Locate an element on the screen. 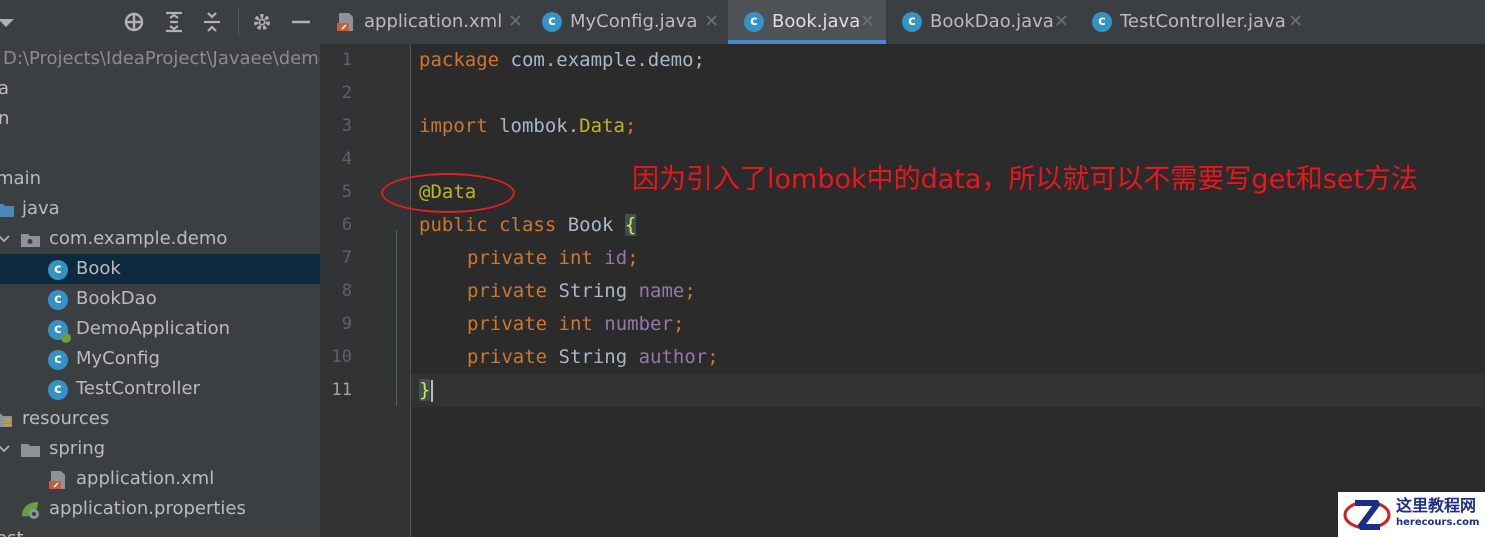 The height and width of the screenshot is (537, 1485). watermark-title: 这里教程网 is located at coordinates (1436, 505).